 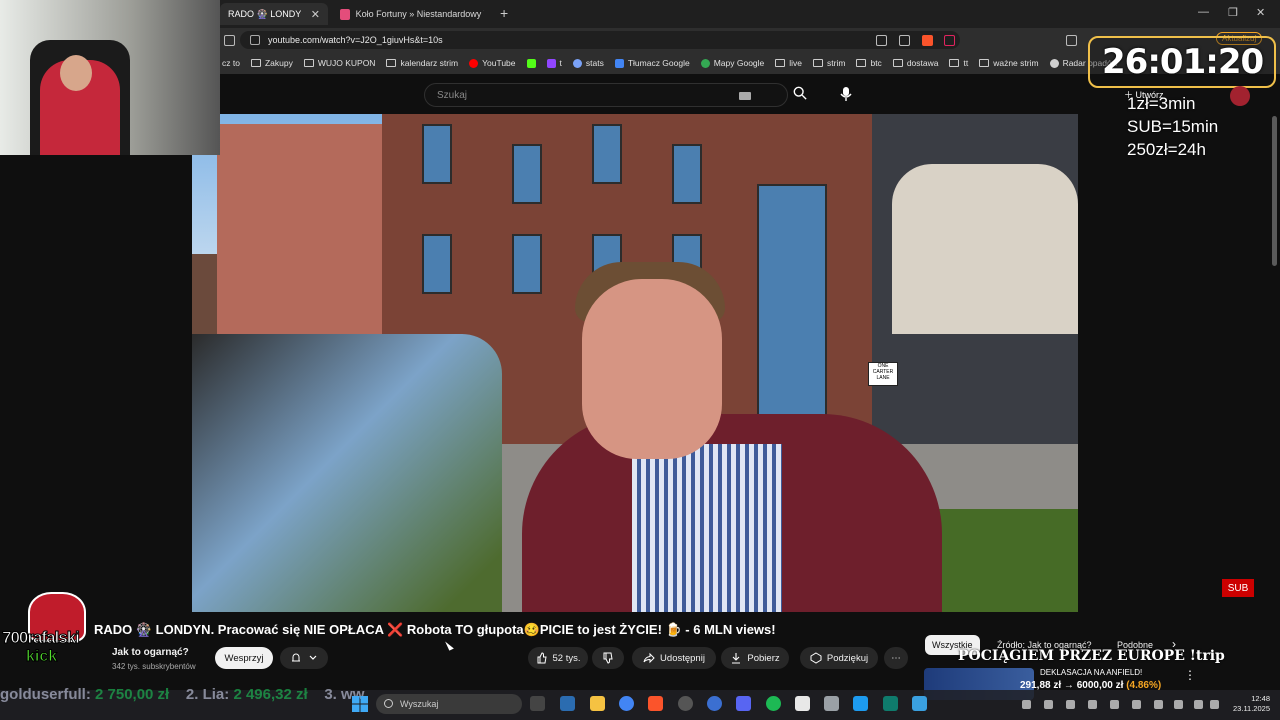 I want to click on bookmark-item: kalendarz strim, so click(x=422, y=63).